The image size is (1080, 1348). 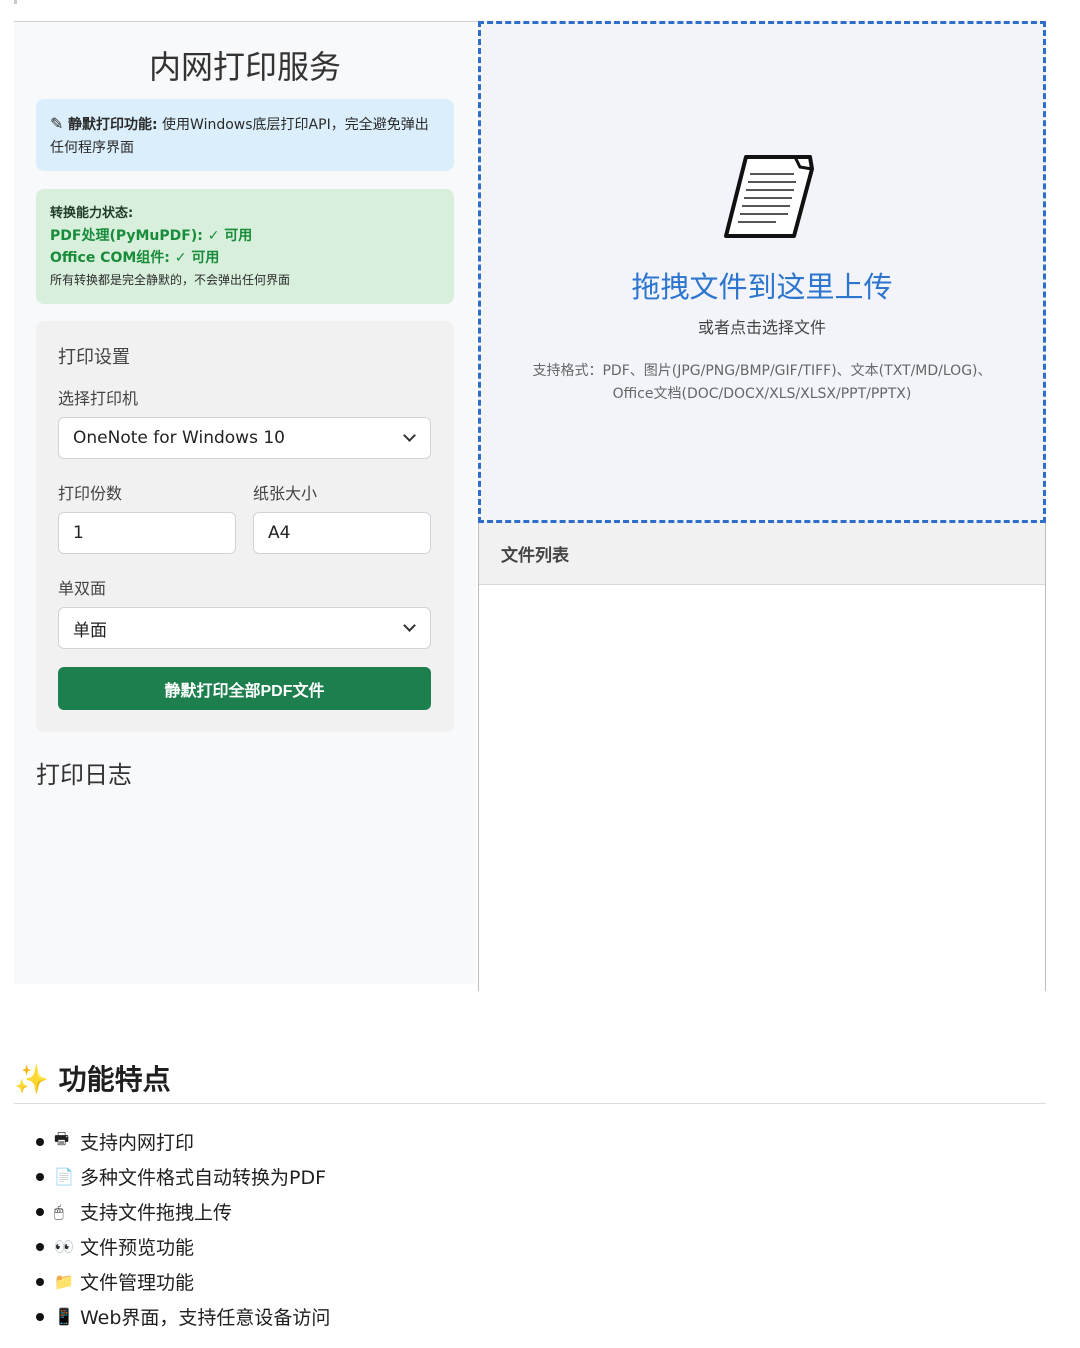 I want to click on list-item: 📱 Web界面，支持任意设备访问, so click(x=183, y=1316).